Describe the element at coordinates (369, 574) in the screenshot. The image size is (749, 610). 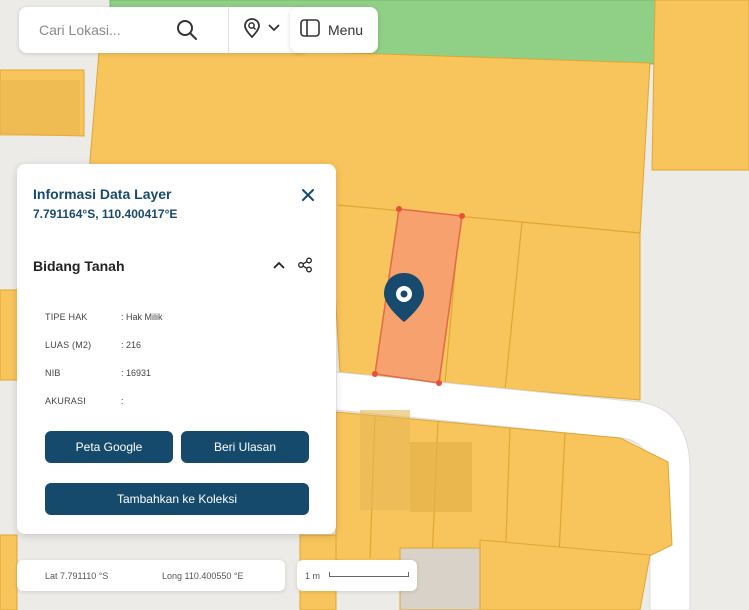
I see `scale-bar` at that location.